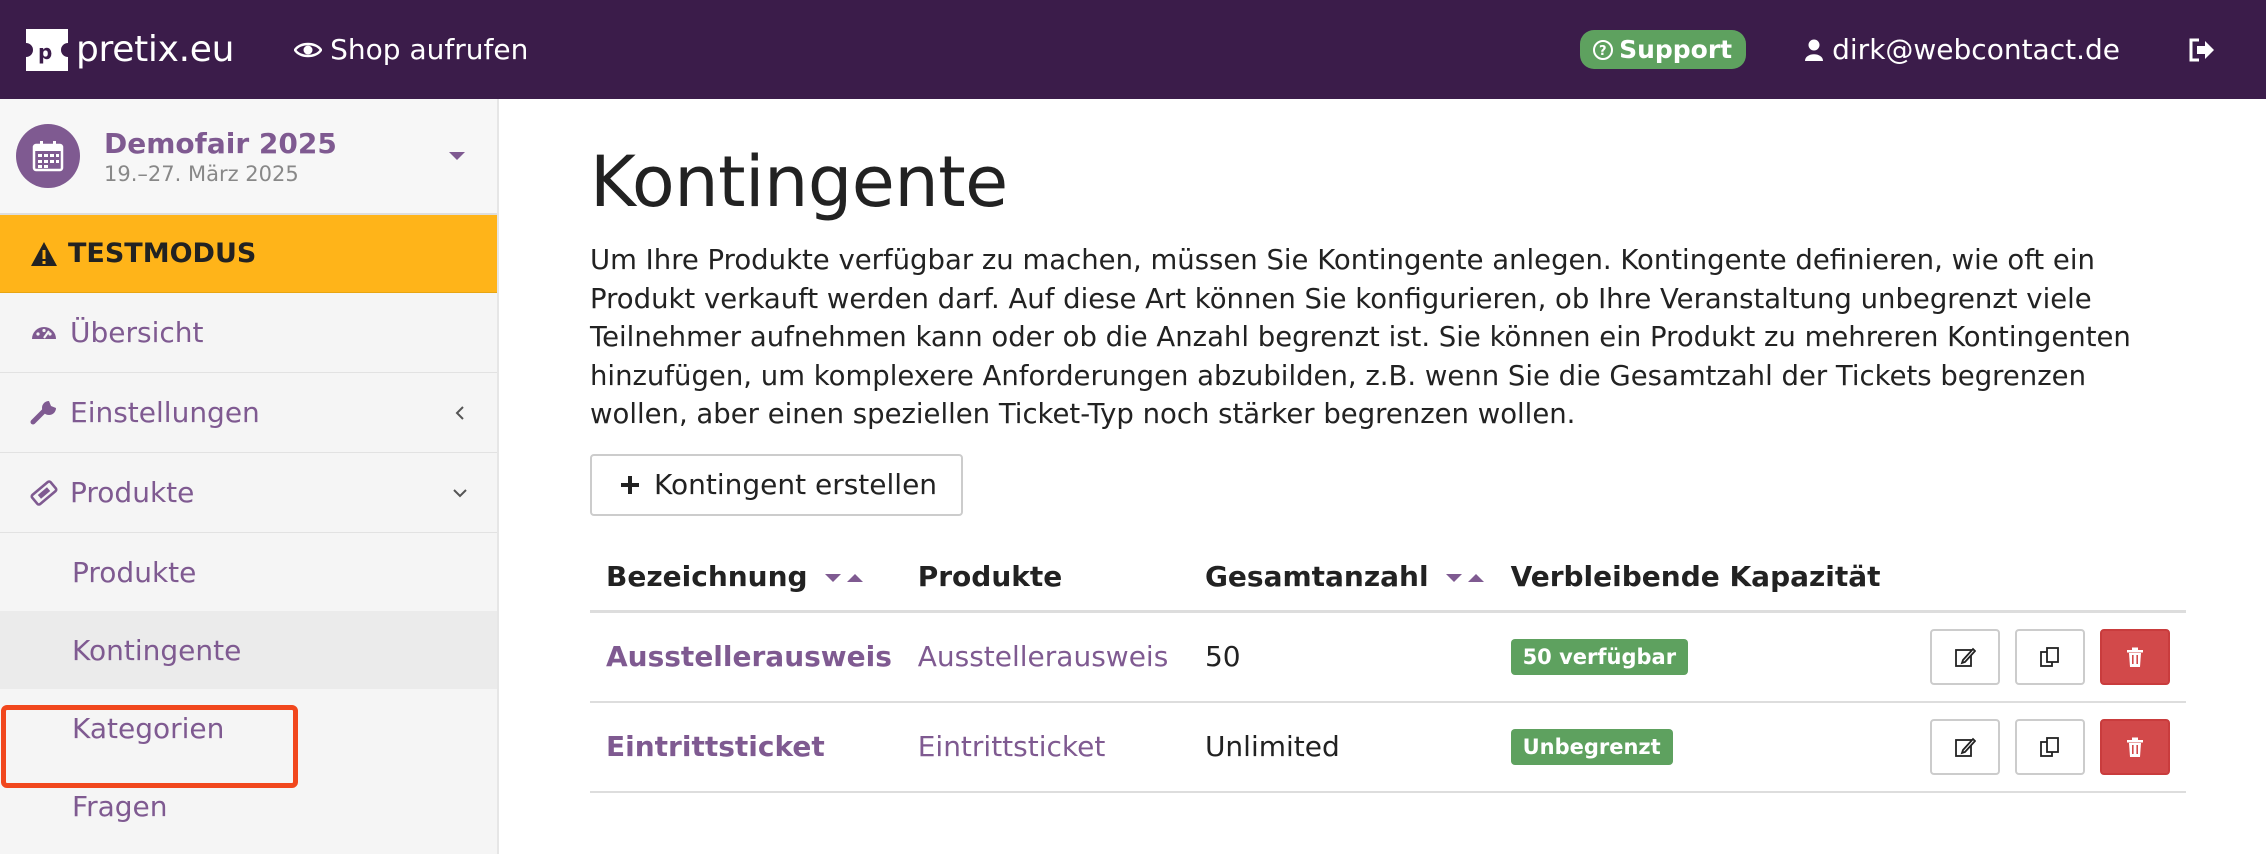 This screenshot has height=854, width=2266. I want to click on event-name: Demofair 2025, so click(220, 143).